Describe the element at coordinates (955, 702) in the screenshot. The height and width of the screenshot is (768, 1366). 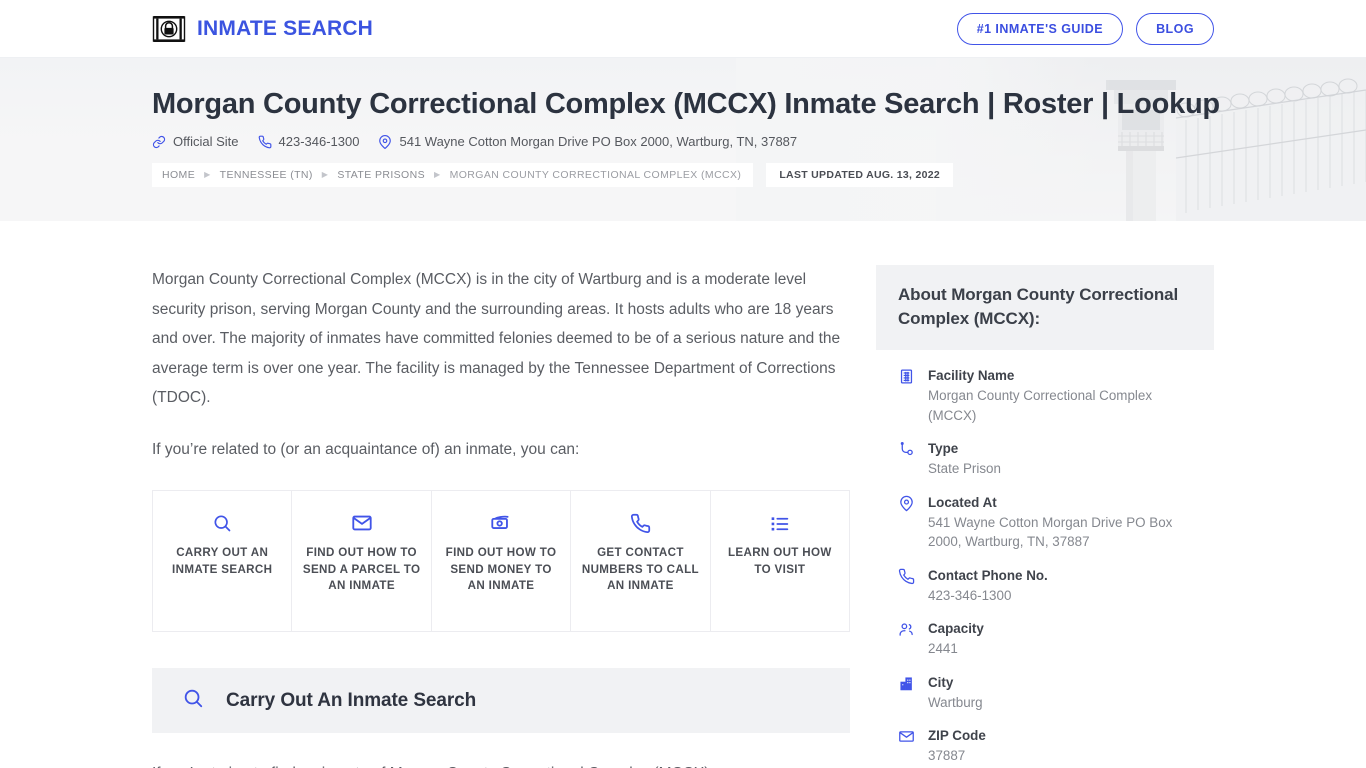
I see `city-value: Wartburg` at that location.